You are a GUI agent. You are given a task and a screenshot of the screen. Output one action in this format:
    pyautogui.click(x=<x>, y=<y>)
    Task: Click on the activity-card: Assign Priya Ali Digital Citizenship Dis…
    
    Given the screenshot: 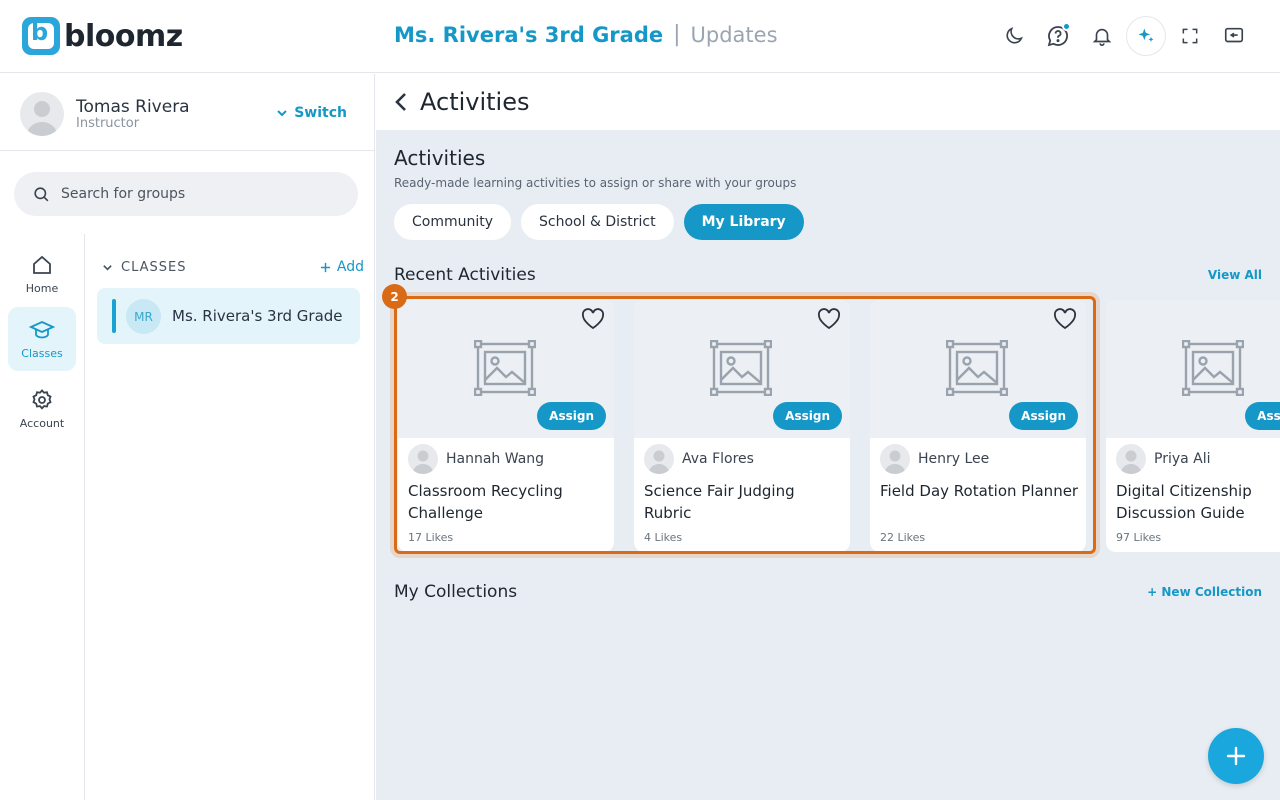 What is the action you would take?
    pyautogui.click(x=1193, y=426)
    